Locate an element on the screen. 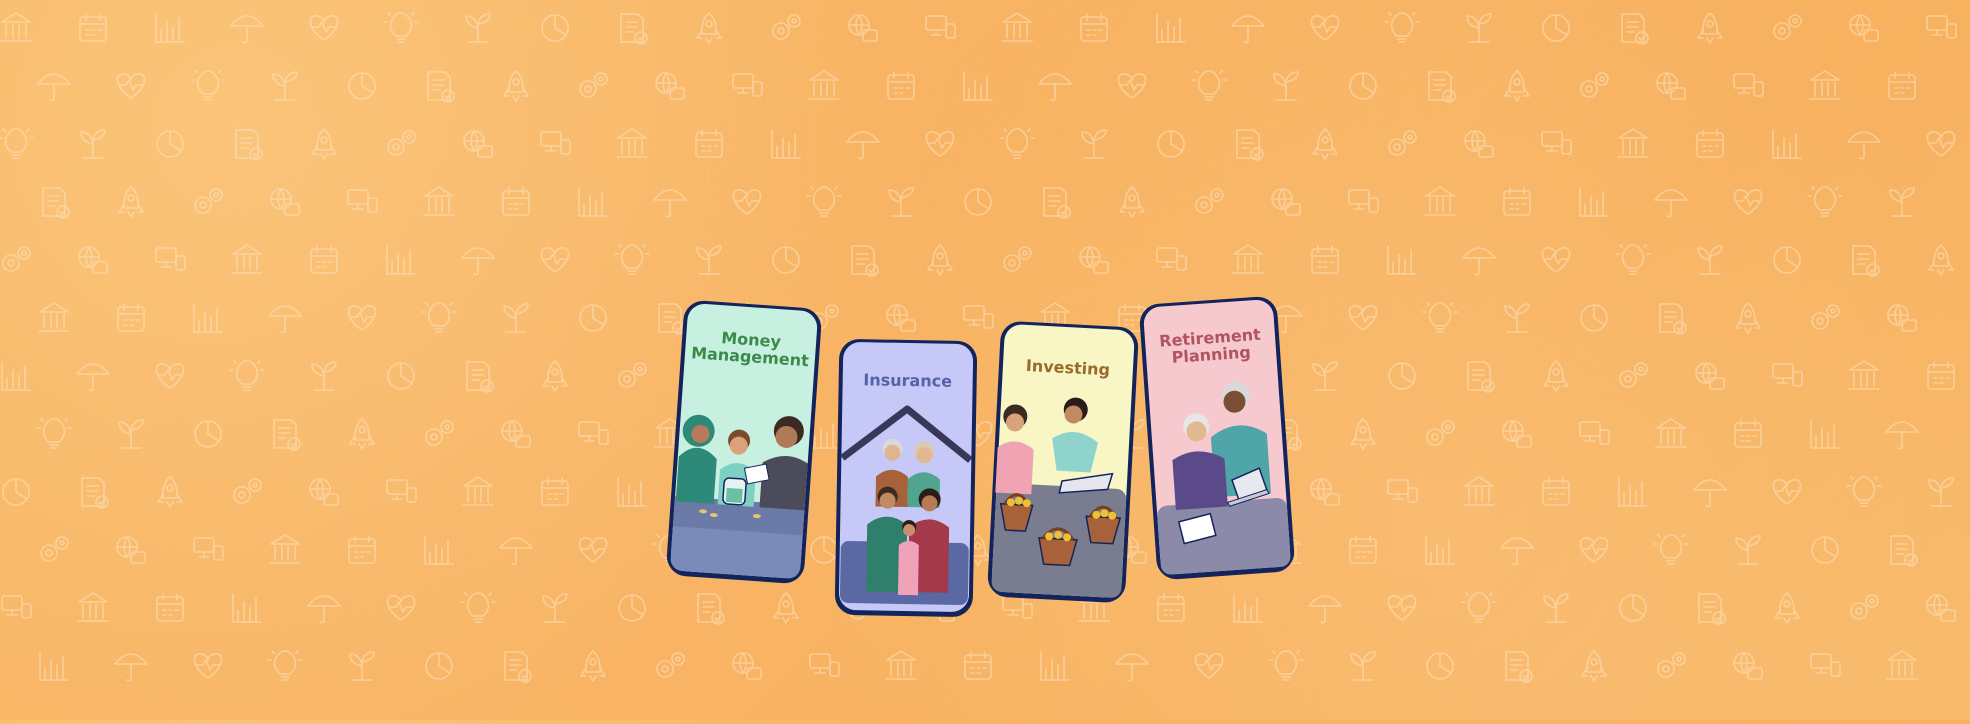 The height and width of the screenshot is (724, 1970). insurance-label: Insurance is located at coordinates (908, 380).